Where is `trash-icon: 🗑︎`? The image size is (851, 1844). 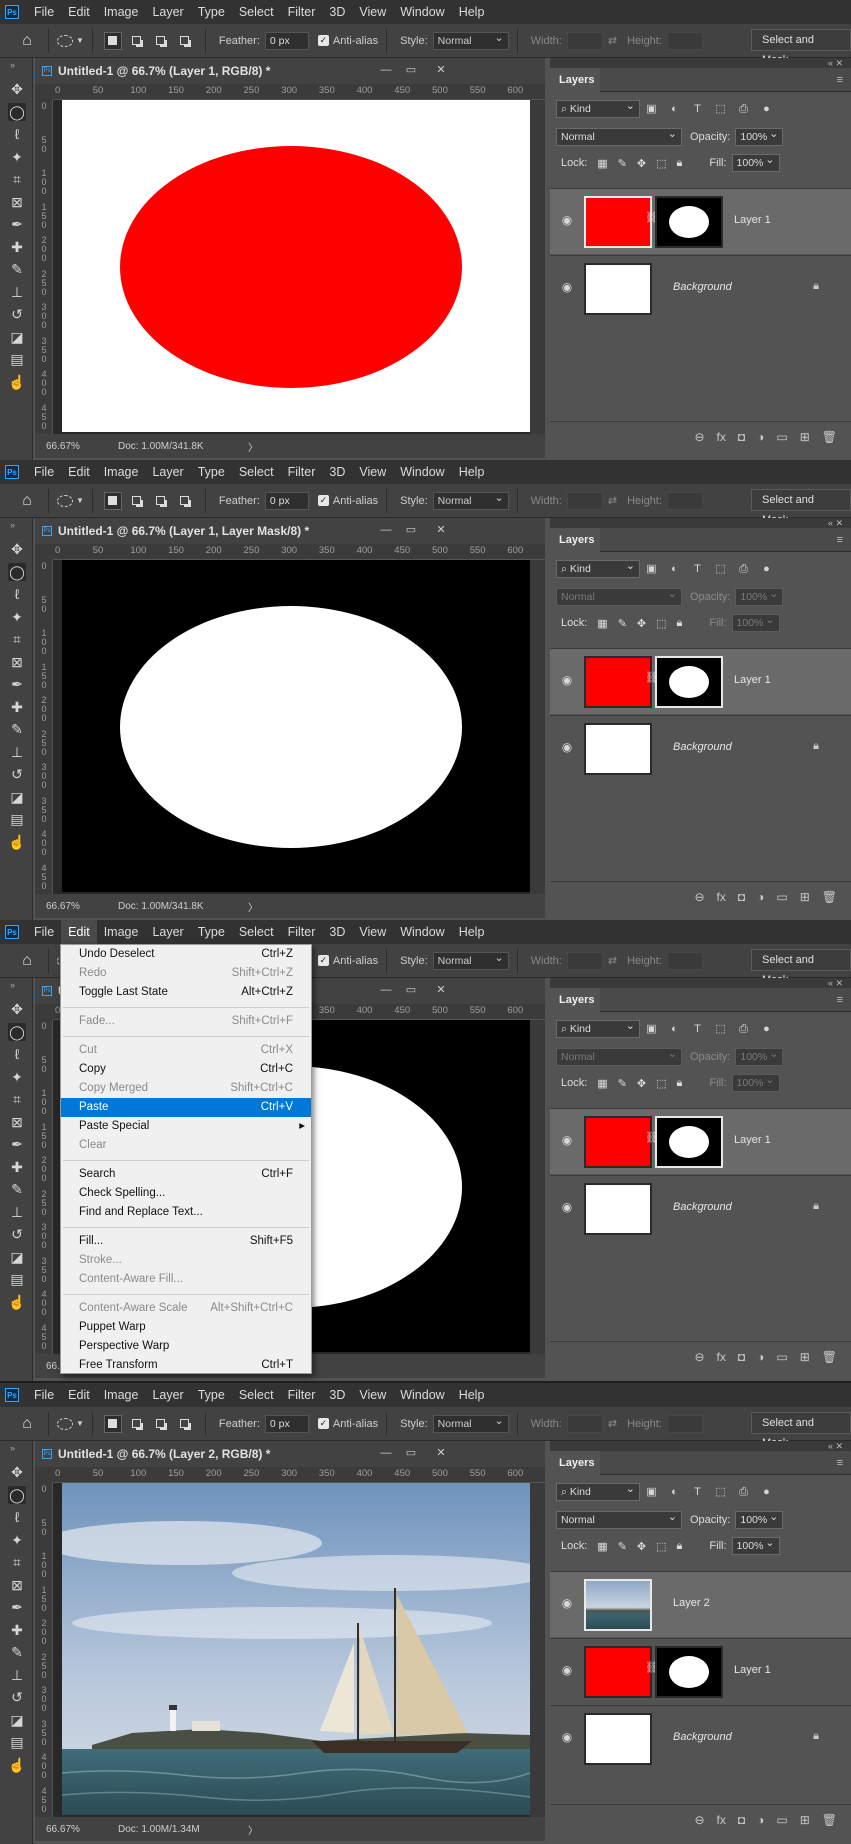
trash-icon: 🗑︎ is located at coordinates (829, 897).